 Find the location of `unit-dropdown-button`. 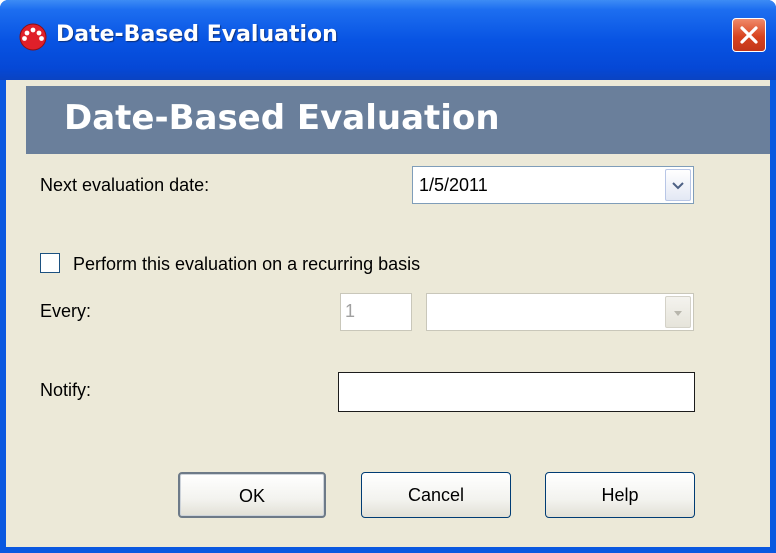

unit-dropdown-button is located at coordinates (678, 312).